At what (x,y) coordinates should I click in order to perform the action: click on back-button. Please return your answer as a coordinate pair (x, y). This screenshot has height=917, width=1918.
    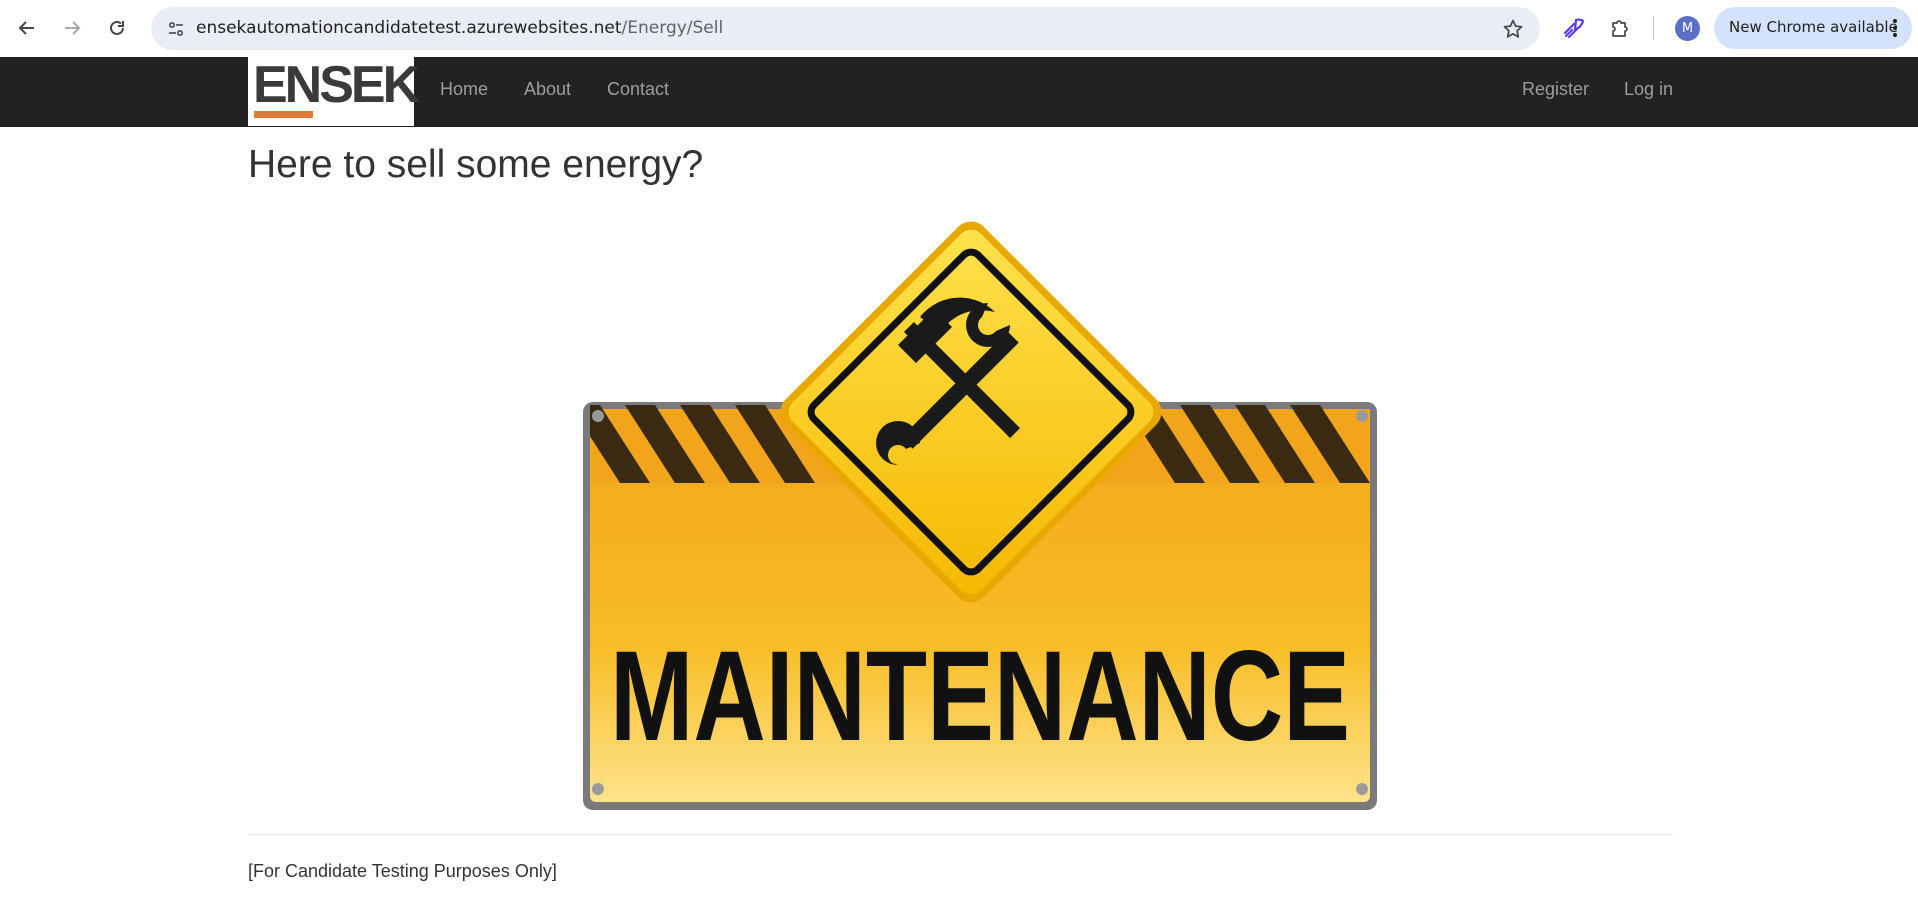
    Looking at the image, I should click on (27, 28).